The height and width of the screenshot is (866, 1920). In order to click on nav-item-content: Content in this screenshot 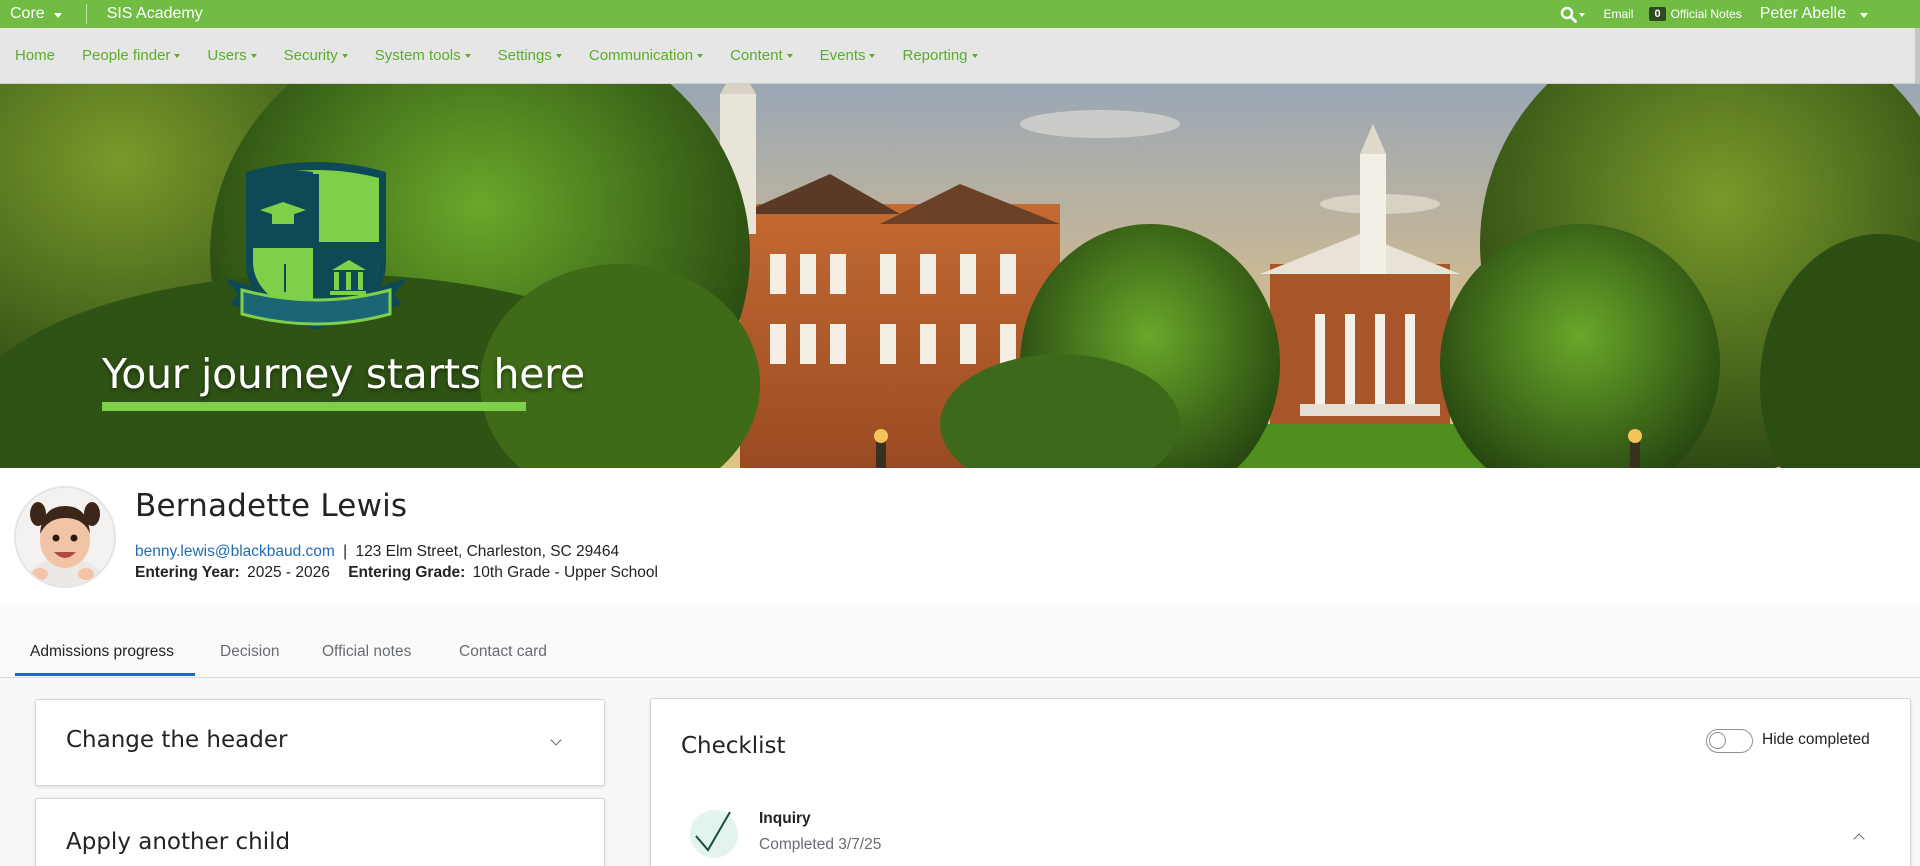, I will do `click(761, 55)`.